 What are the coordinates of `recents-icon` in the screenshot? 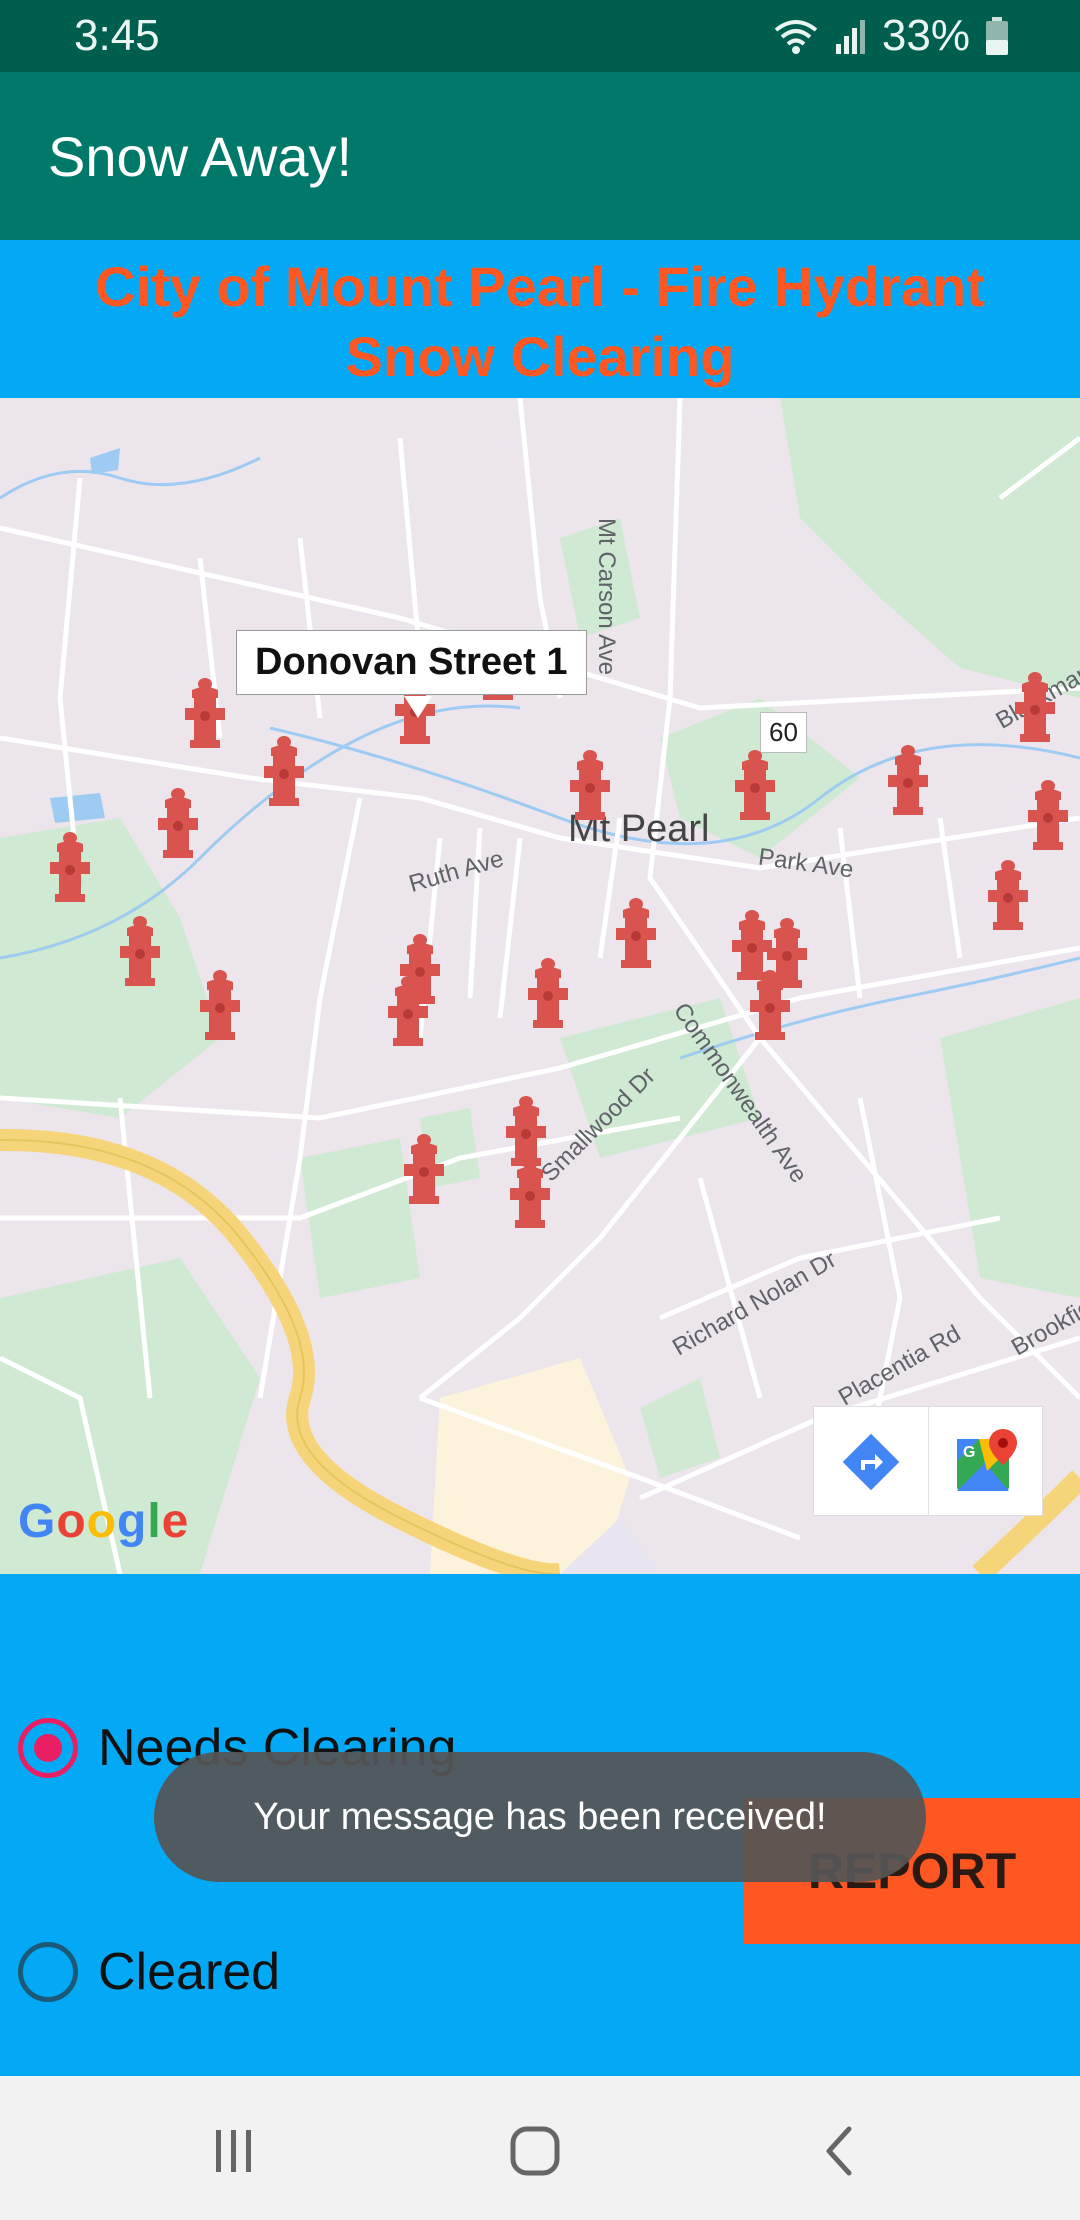 It's located at (233, 2151).